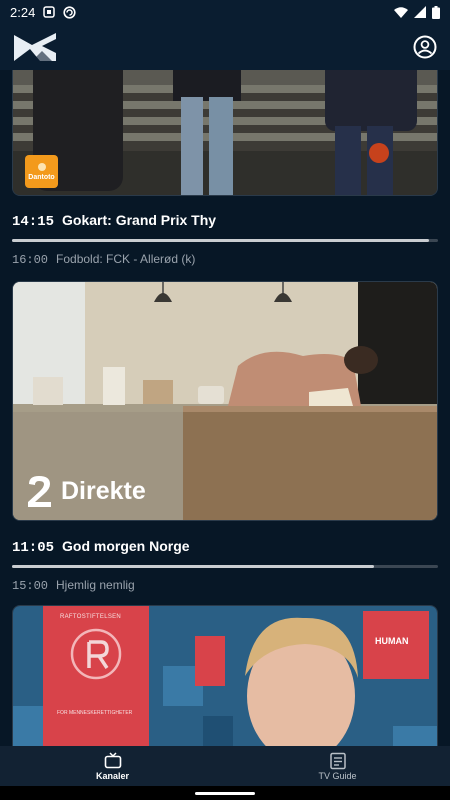 Image resolution: width=450 pixels, height=800 pixels. I want to click on guide-icon, so click(337, 760).